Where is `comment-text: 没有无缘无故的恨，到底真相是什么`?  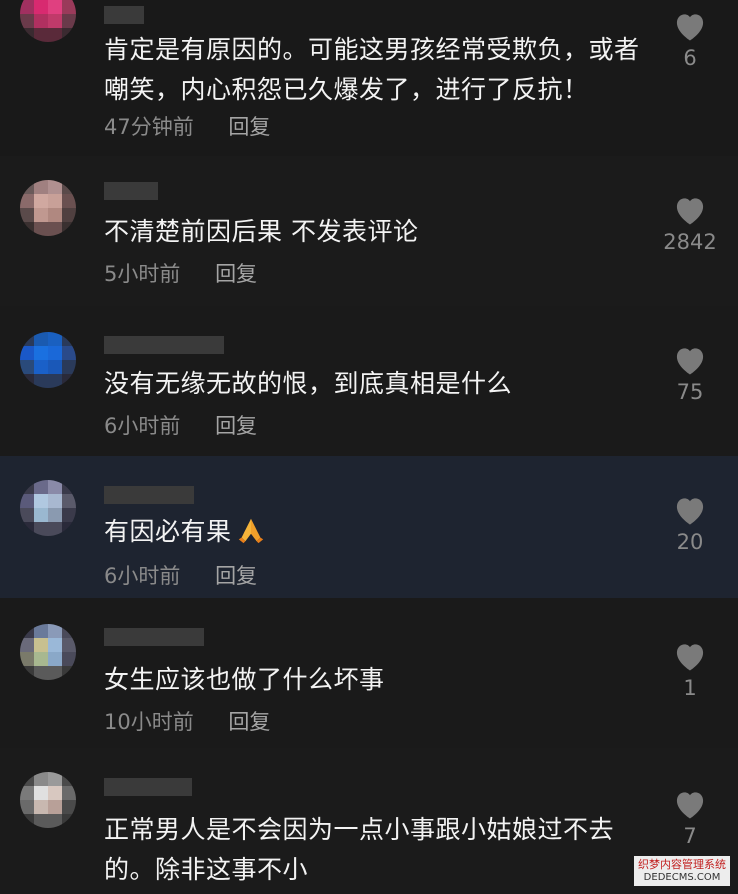
comment-text: 没有无缘无故的恨，到底真相是什么 is located at coordinates (308, 383).